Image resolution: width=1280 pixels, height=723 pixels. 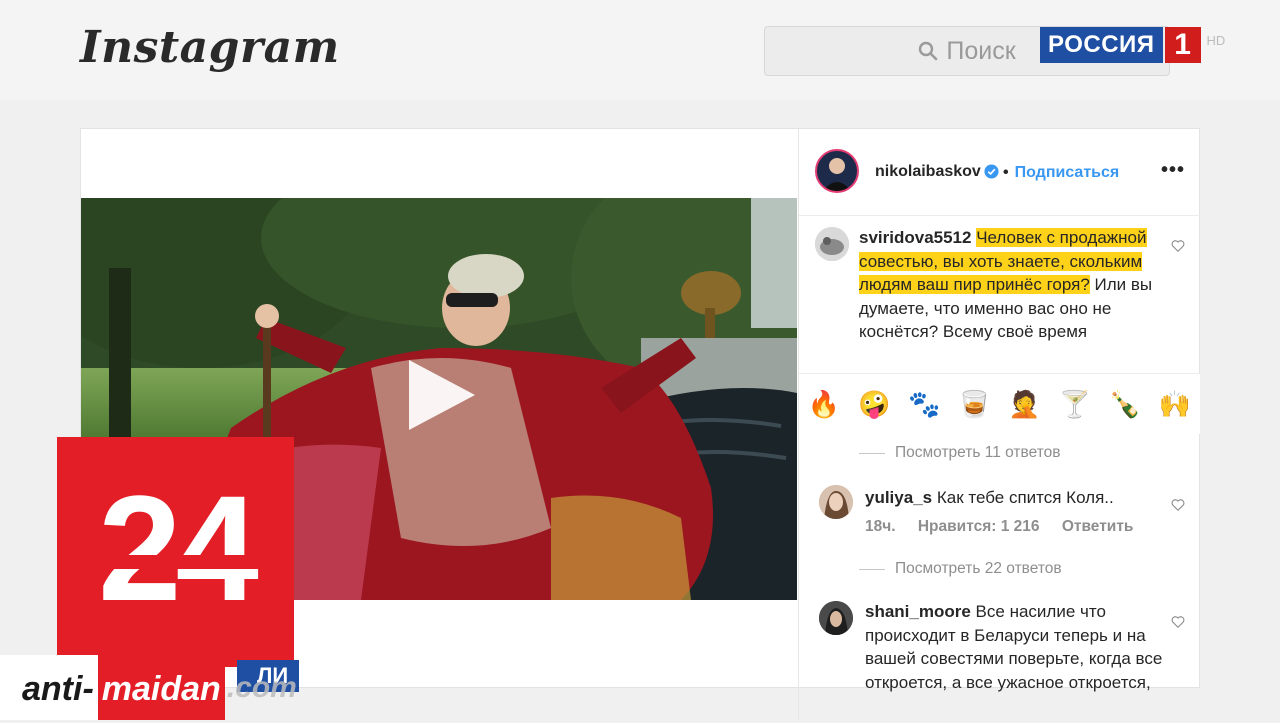 I want to click on follow-label: Подписаться, so click(x=1067, y=172).